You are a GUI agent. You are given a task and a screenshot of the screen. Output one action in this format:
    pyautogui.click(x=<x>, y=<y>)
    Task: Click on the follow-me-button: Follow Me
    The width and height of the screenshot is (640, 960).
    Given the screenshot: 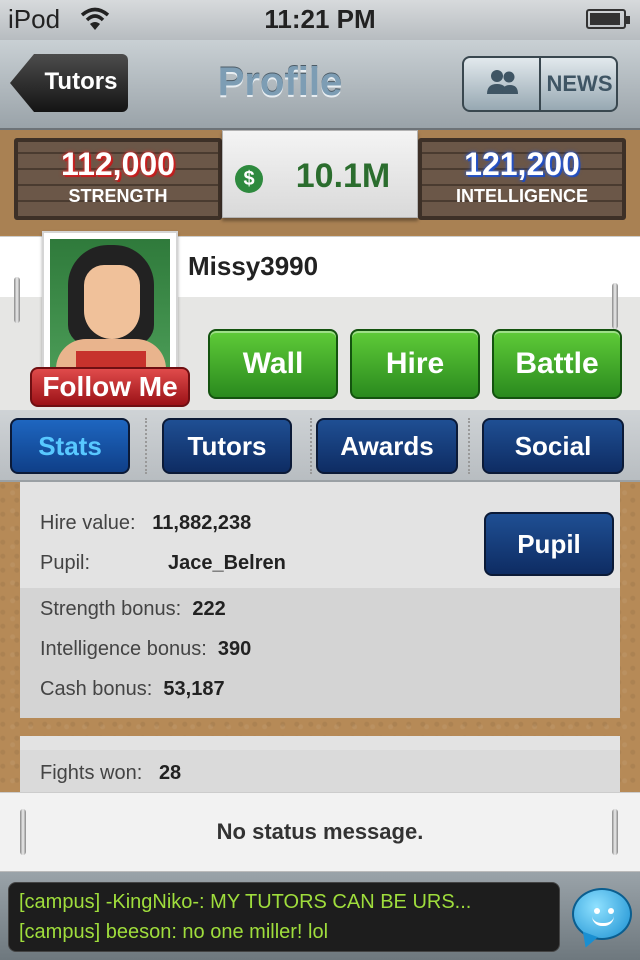 What is the action you would take?
    pyautogui.click(x=110, y=387)
    